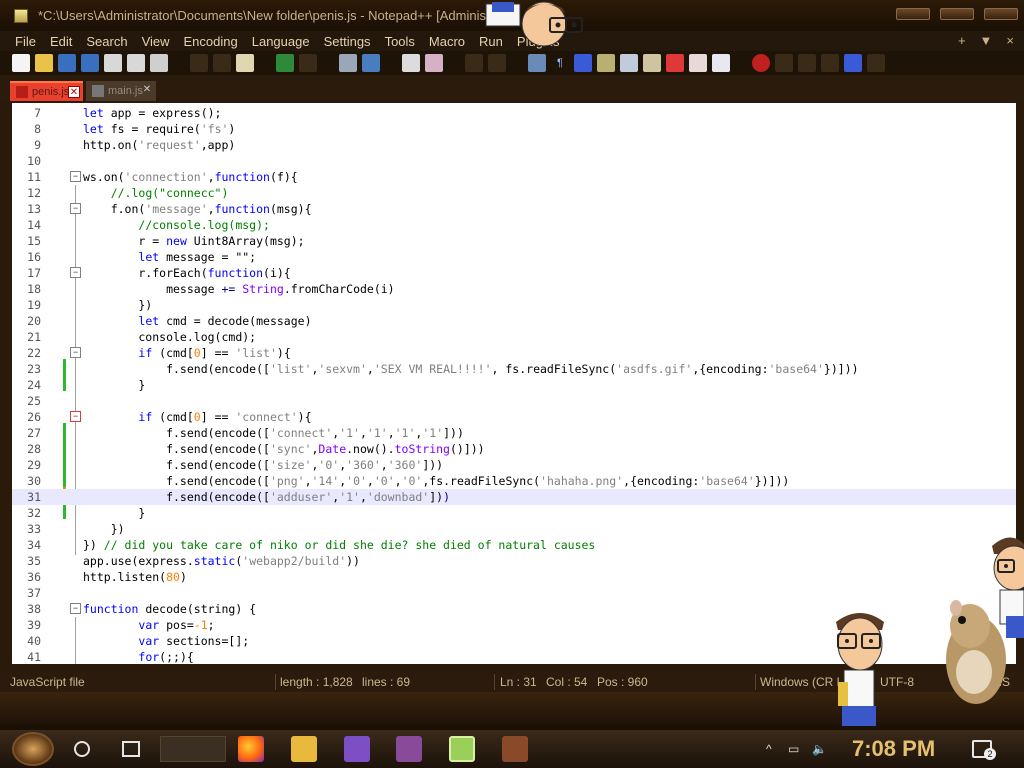  What do you see at coordinates (26, 545) in the screenshot?
I see `line-number: 34` at bounding box center [26, 545].